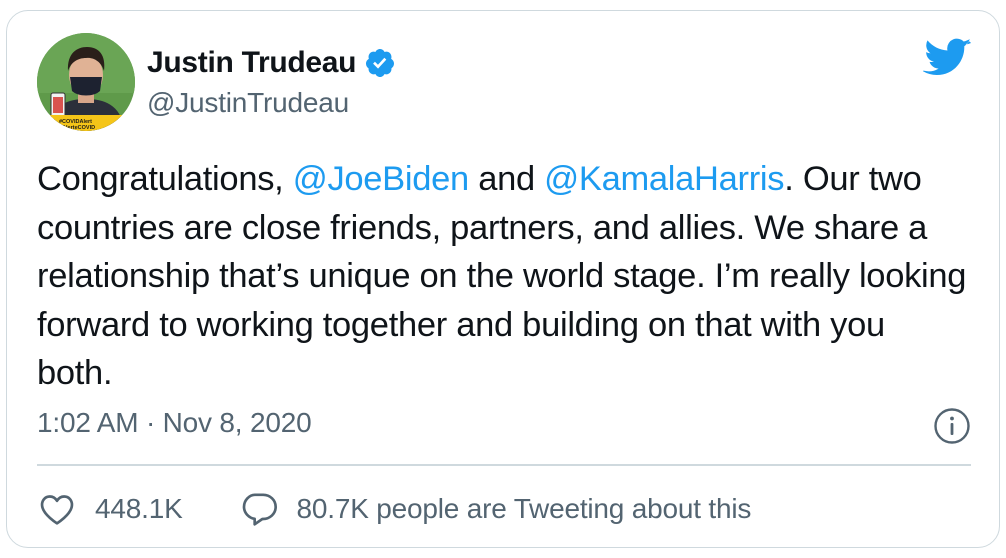  I want to click on heart-icon, so click(57, 509).